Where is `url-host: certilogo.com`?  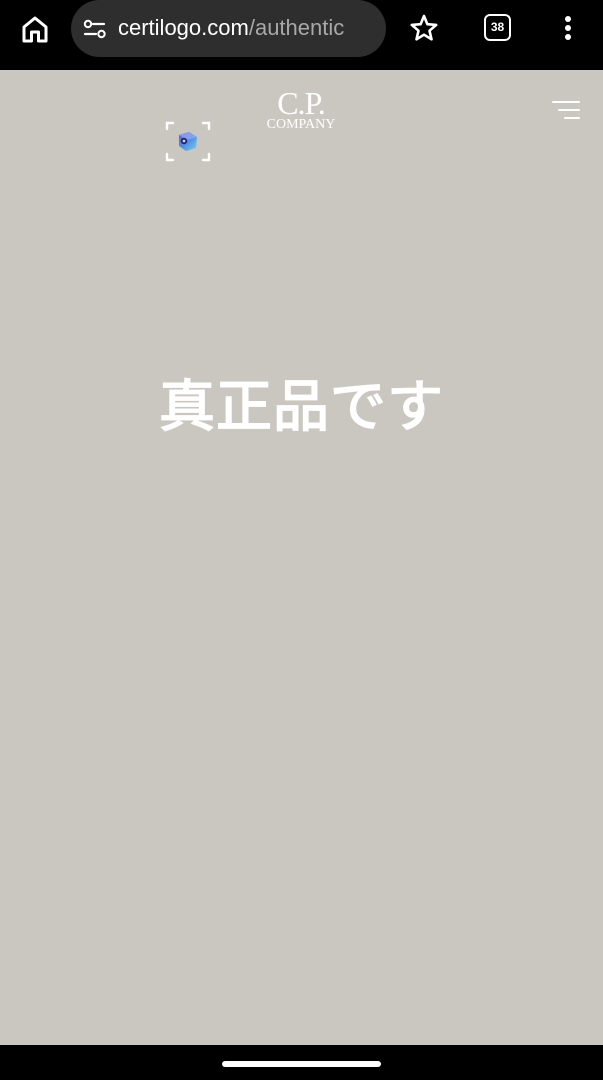 url-host: certilogo.com is located at coordinates (183, 27).